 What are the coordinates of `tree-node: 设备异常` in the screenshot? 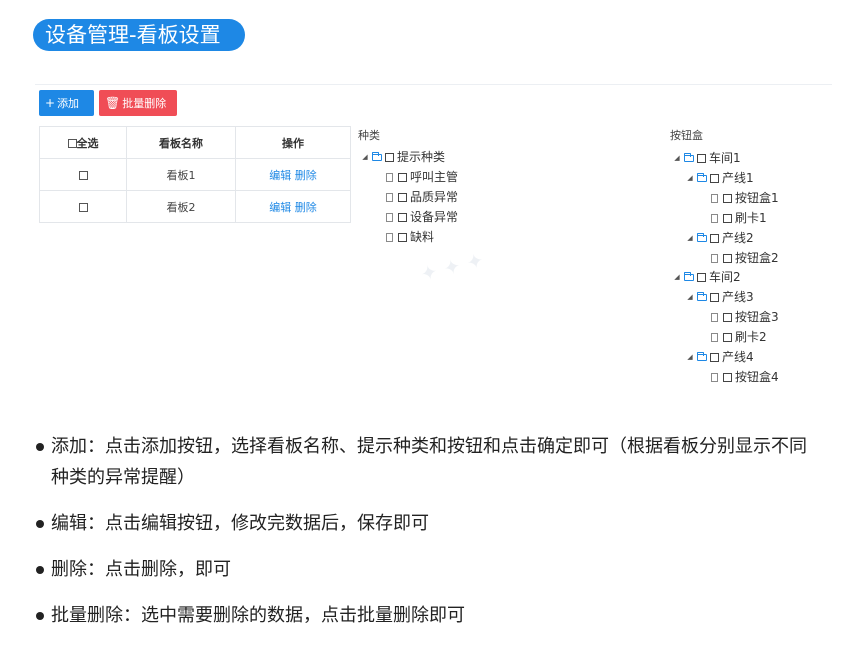 It's located at (420, 217).